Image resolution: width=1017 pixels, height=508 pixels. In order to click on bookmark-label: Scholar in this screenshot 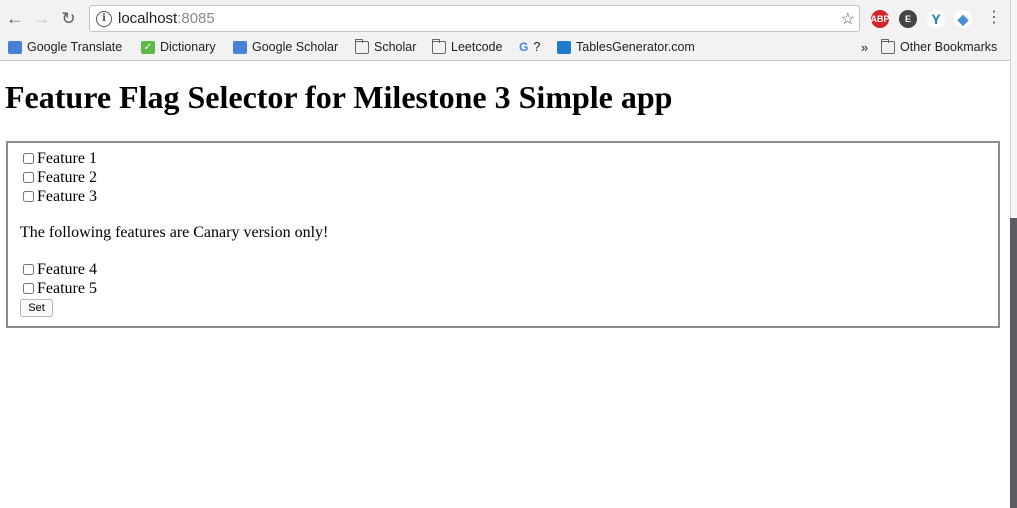, I will do `click(395, 47)`.